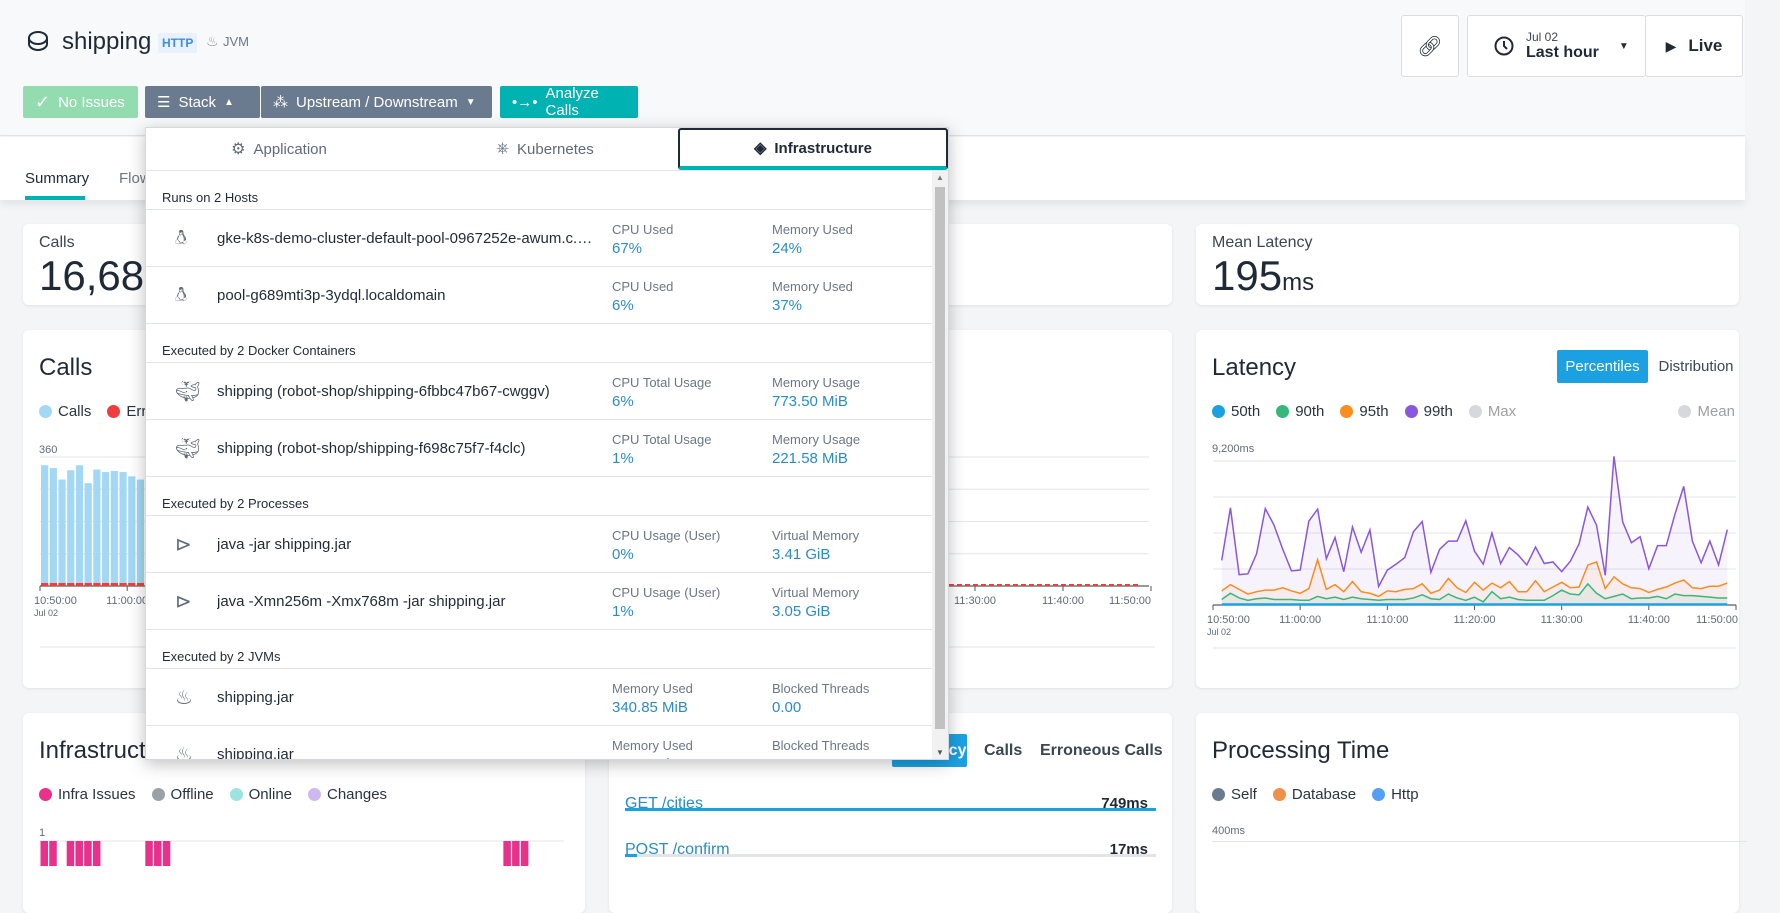 Image resolution: width=1780 pixels, height=913 pixels. What do you see at coordinates (940, 752) in the screenshot?
I see `scroll-down-icon: ▼` at bounding box center [940, 752].